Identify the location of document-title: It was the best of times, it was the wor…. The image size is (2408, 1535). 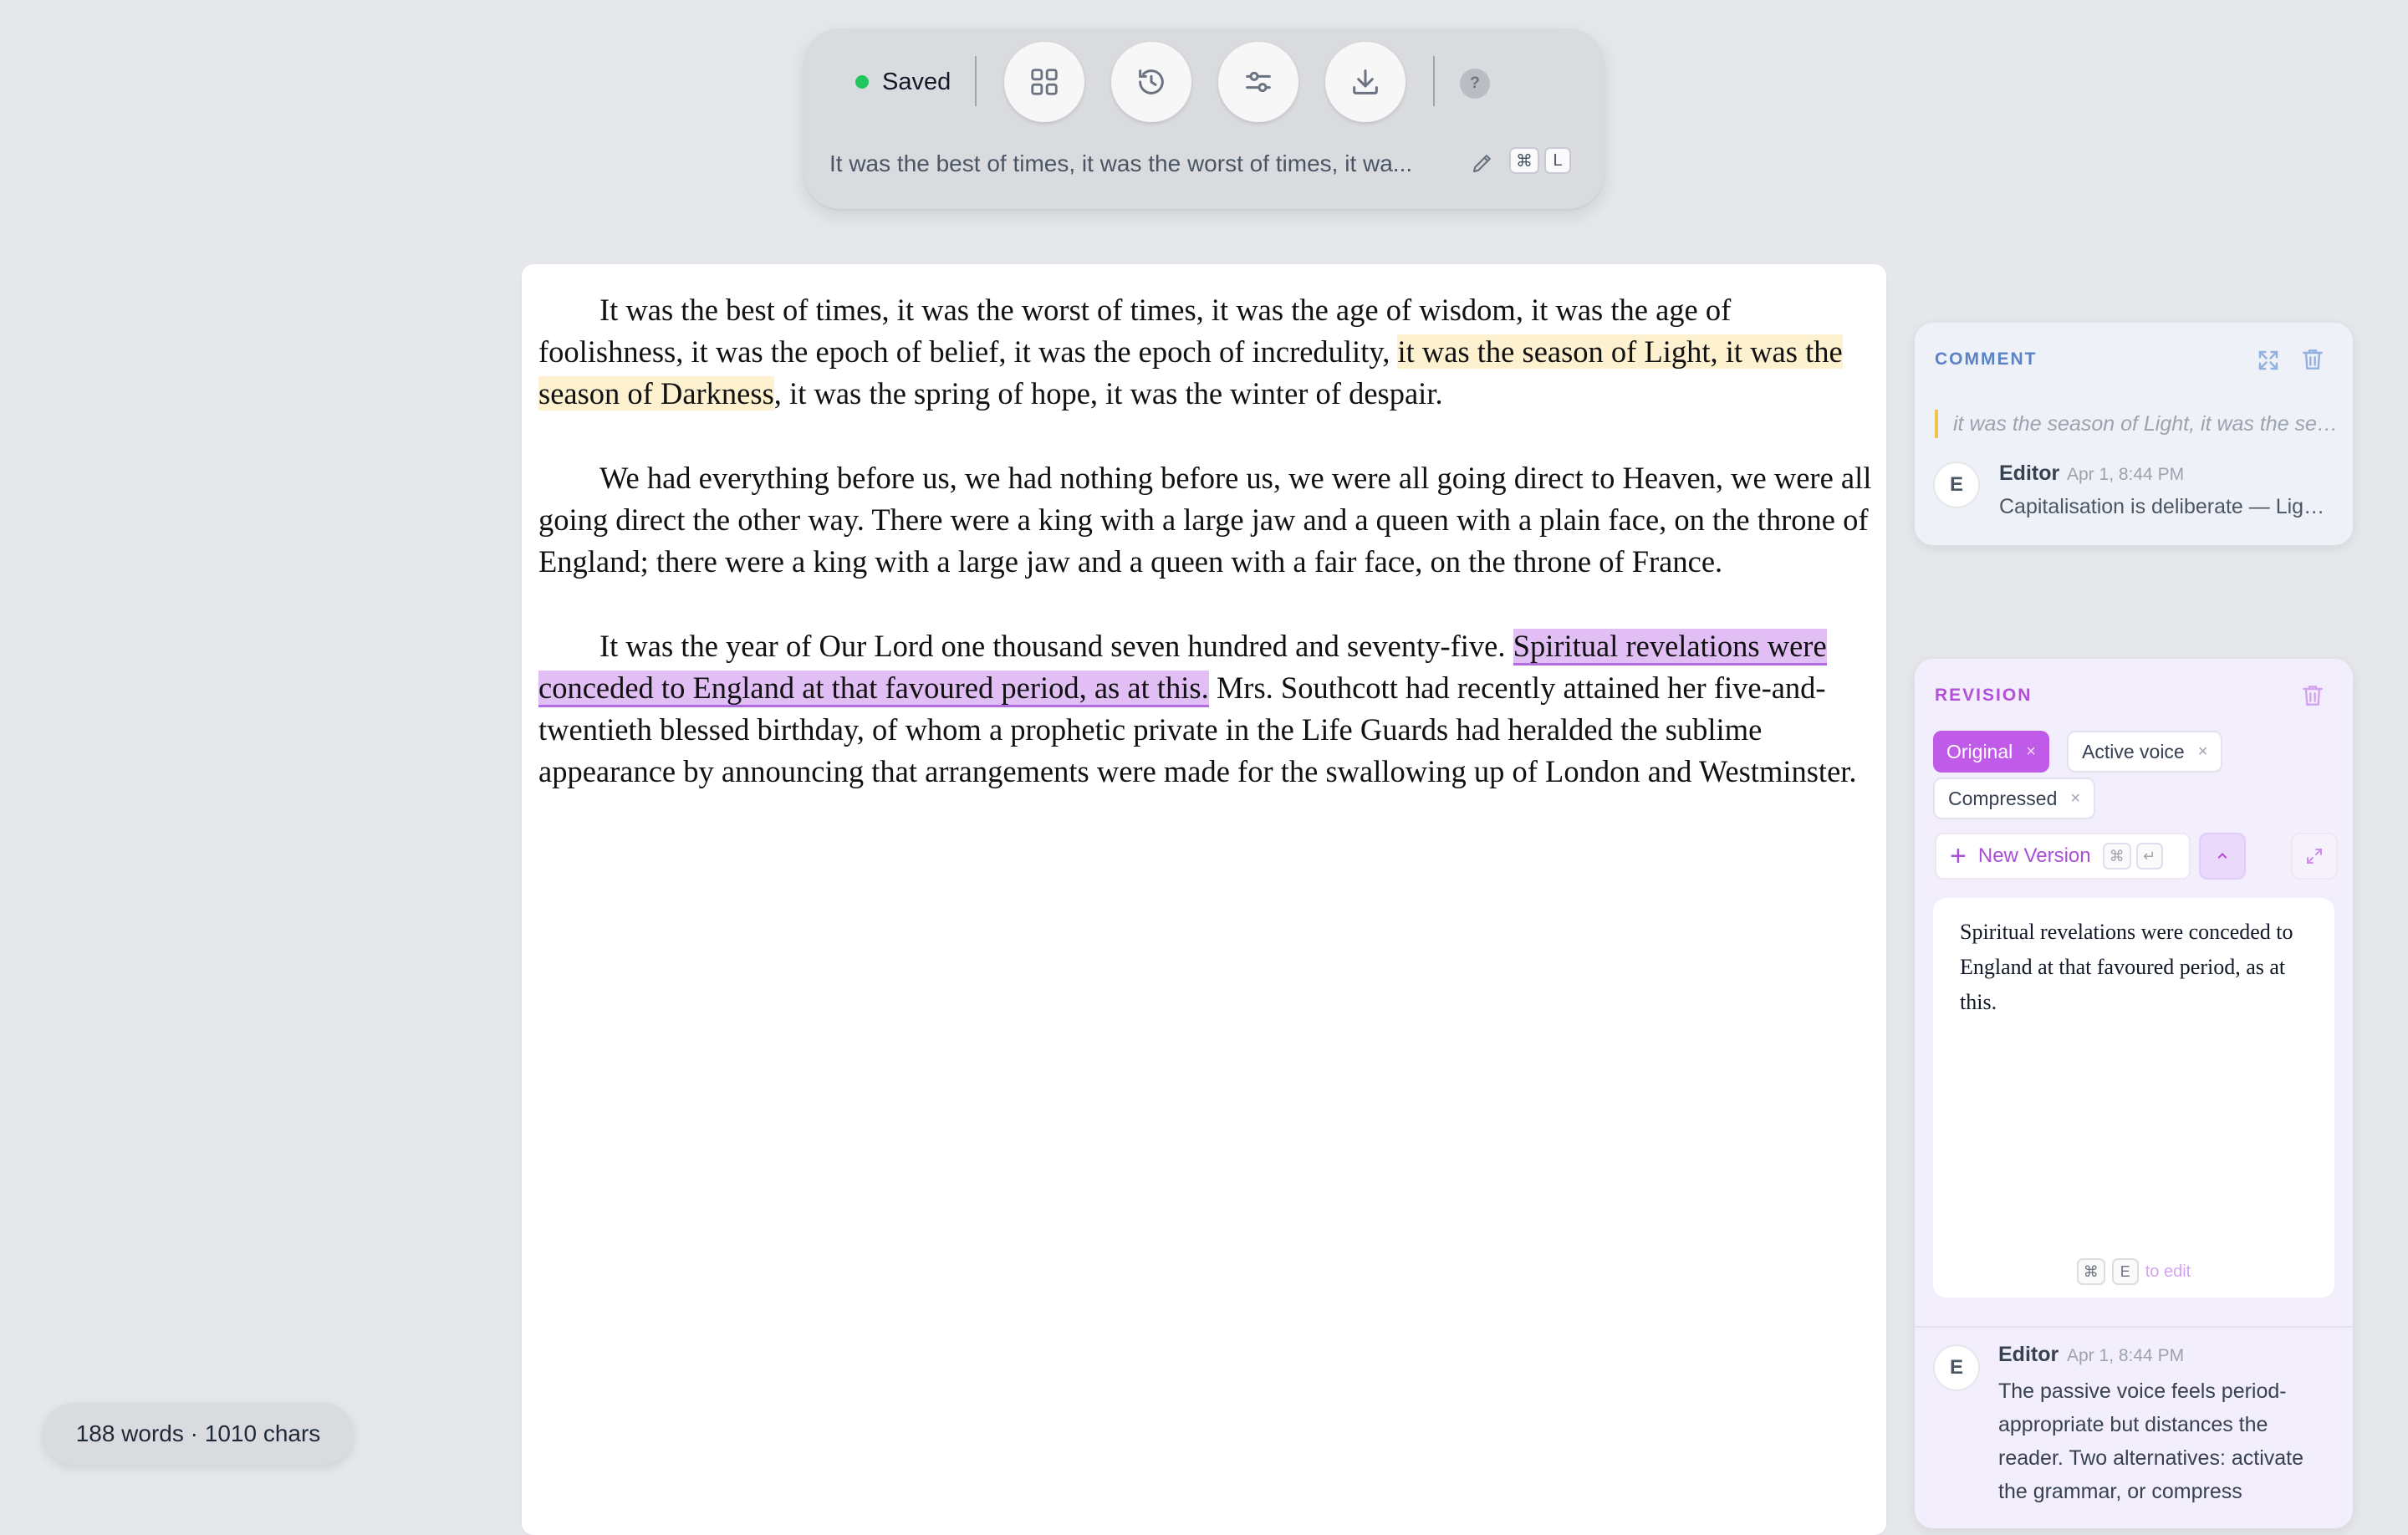
(1147, 164).